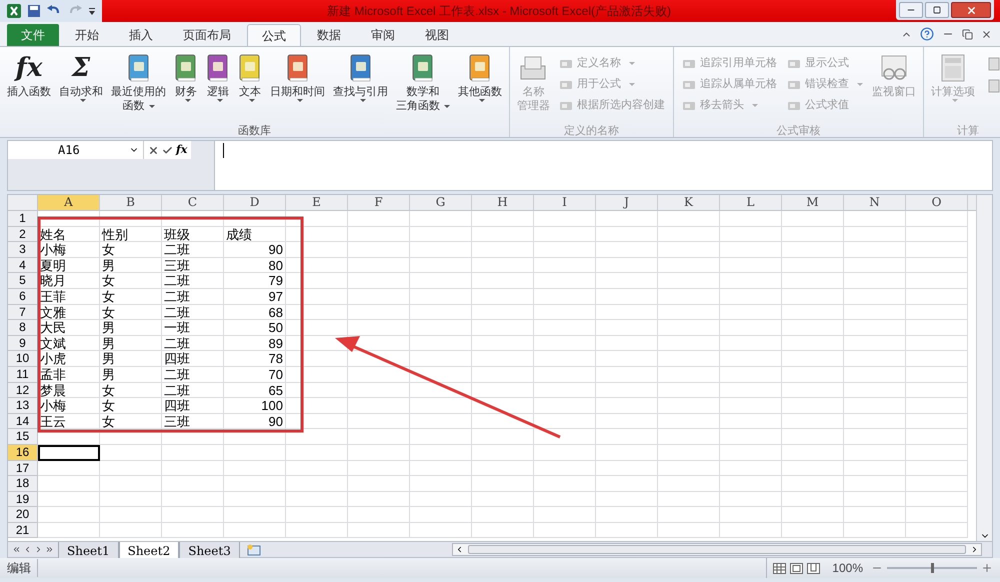 The image size is (1000, 582). What do you see at coordinates (69, 202) in the screenshot?
I see `column-header: A` at bounding box center [69, 202].